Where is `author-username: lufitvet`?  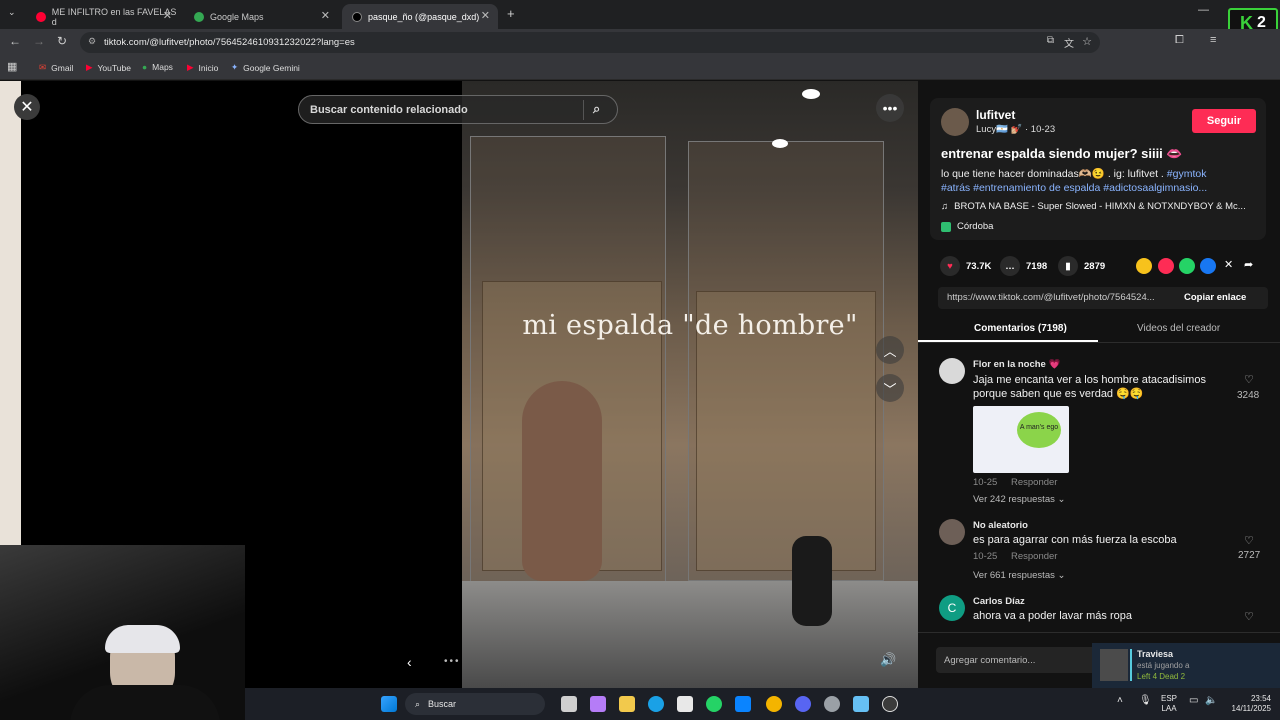 author-username: lufitvet is located at coordinates (995, 115).